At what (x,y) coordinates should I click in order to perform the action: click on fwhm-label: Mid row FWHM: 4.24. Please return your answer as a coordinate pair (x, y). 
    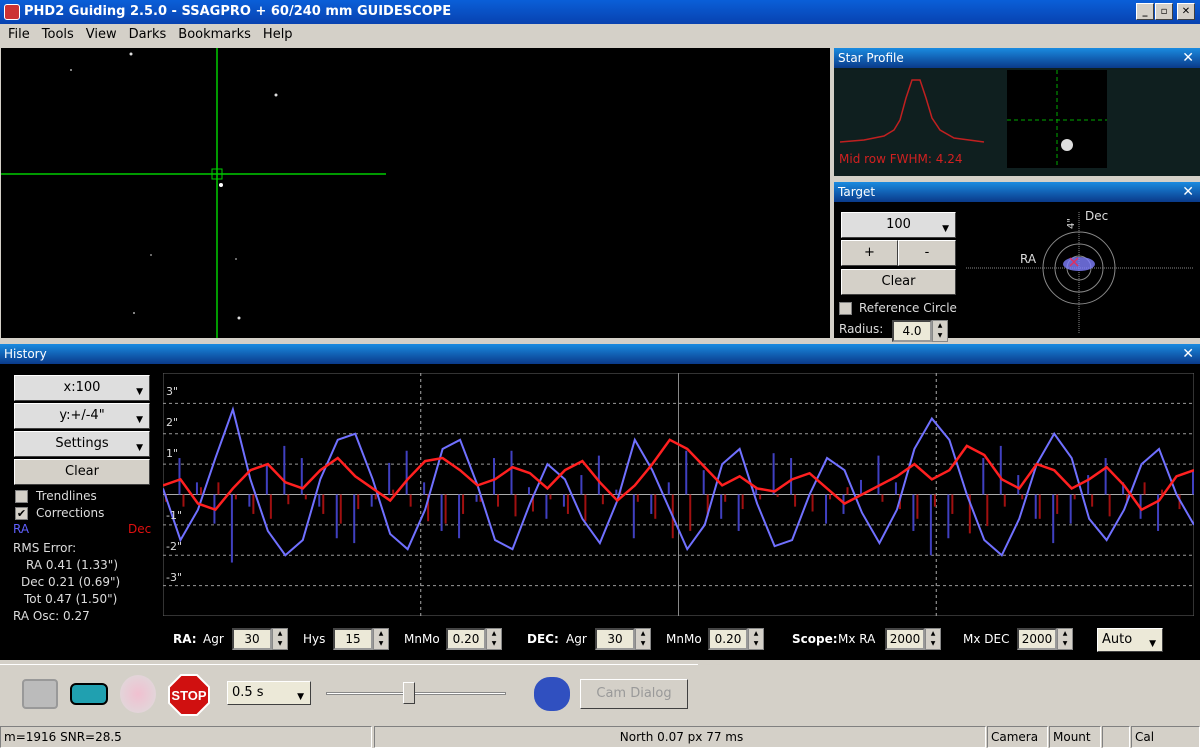
    Looking at the image, I should click on (901, 159).